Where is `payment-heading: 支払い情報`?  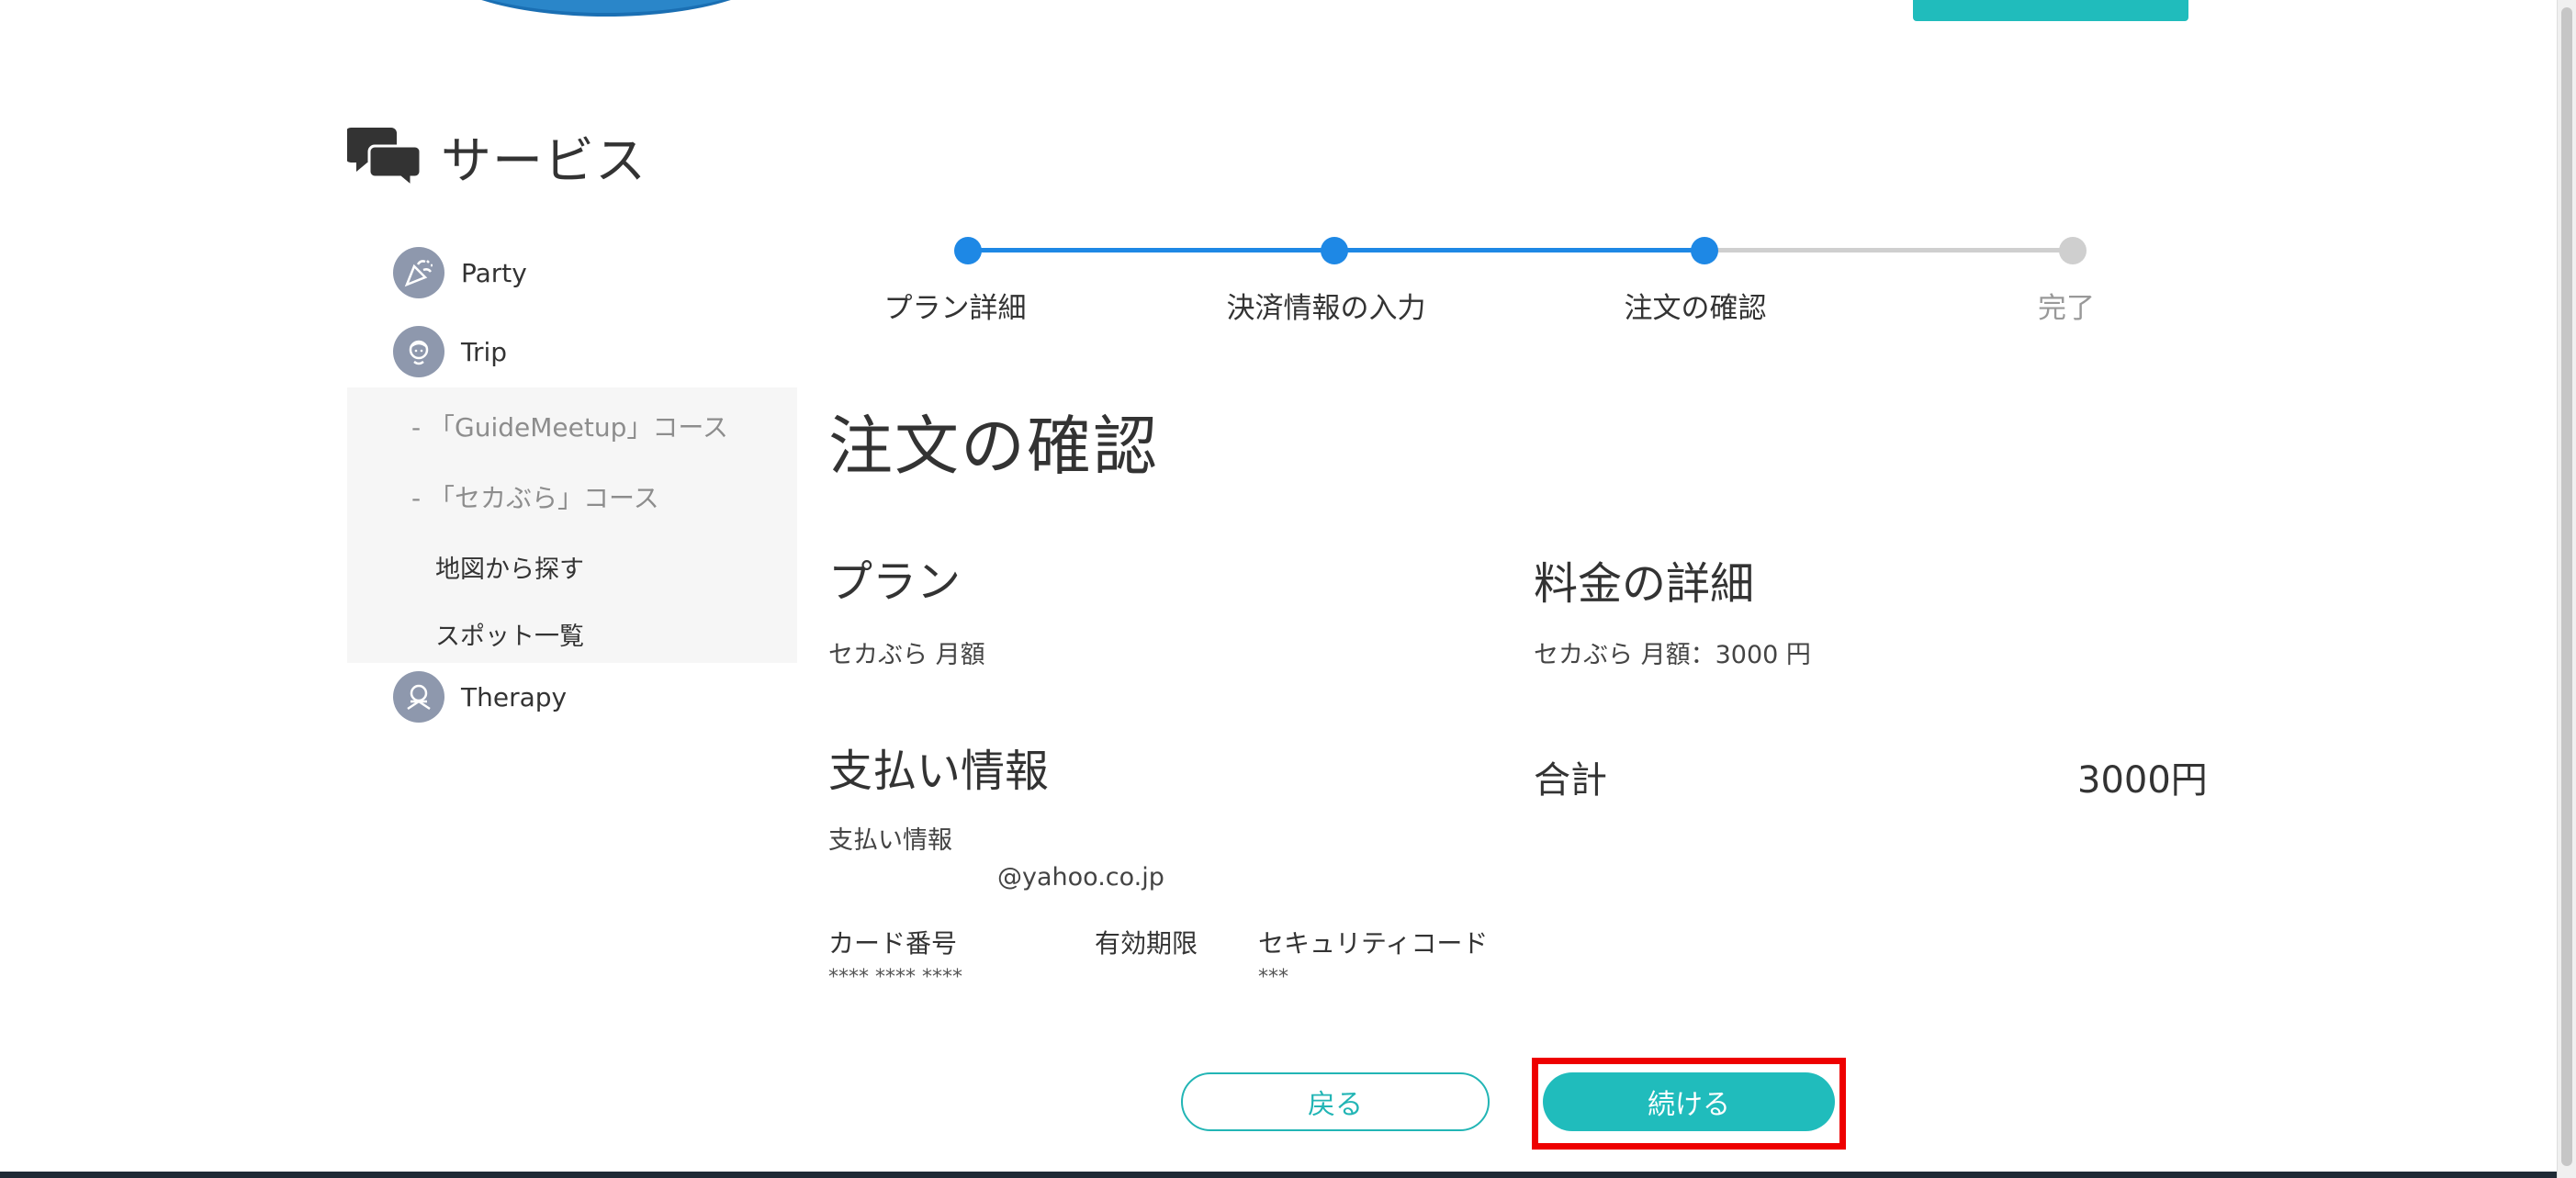
payment-heading: 支払い情報 is located at coordinates (939, 771).